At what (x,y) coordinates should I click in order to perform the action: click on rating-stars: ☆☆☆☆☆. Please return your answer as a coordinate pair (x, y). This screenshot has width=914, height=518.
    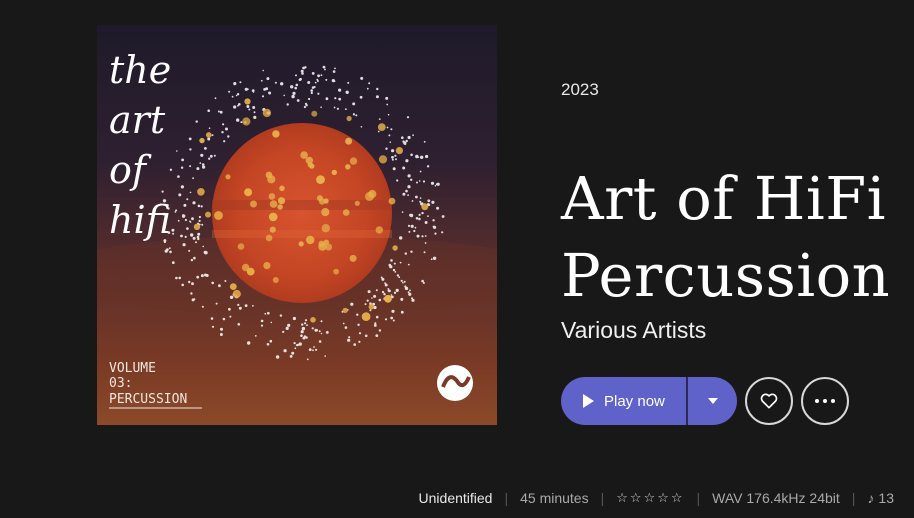
    Looking at the image, I should click on (650, 498).